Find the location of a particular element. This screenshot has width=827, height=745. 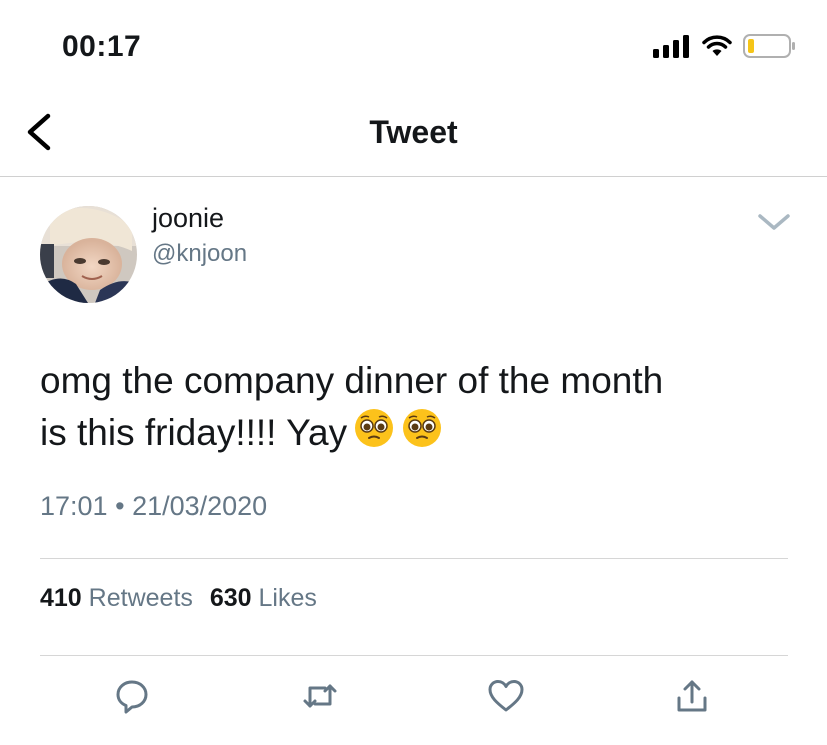

status-time: 00:17 is located at coordinates (102, 46).